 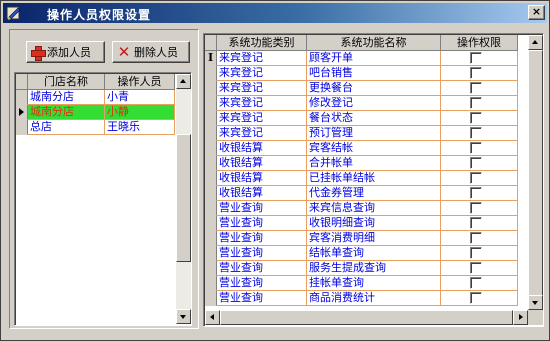 I want to click on store-cell: 总店, so click(x=66, y=127).